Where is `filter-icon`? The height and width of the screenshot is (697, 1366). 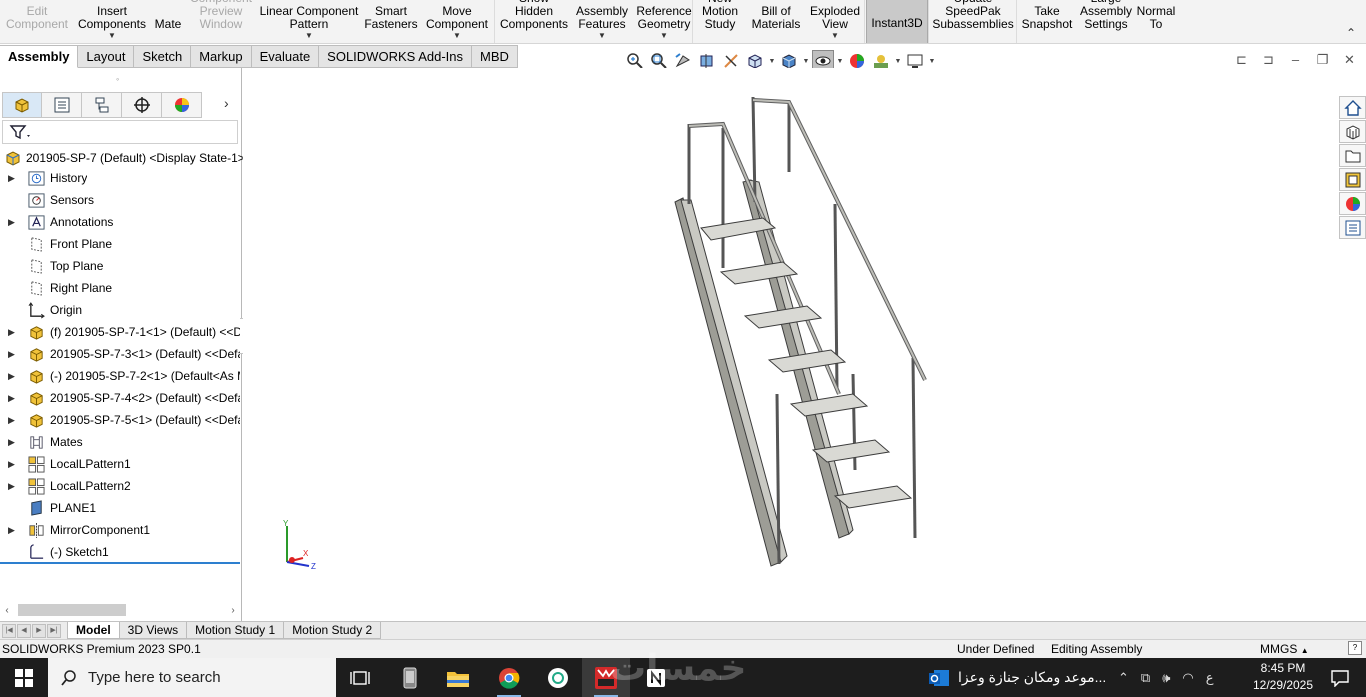 filter-icon is located at coordinates (21, 132).